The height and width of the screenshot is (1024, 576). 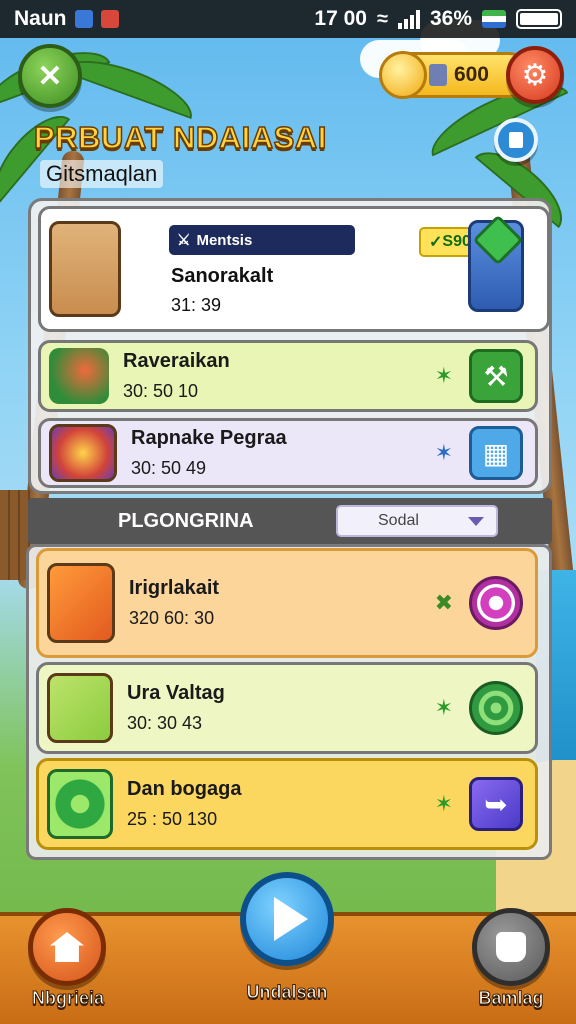 I want to click on signal-icon, so click(x=408, y=19).